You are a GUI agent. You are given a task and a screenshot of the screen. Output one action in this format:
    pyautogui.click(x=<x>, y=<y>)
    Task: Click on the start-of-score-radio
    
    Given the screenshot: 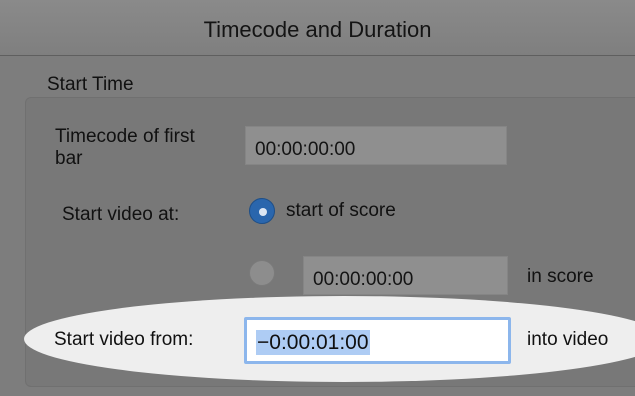 What is the action you would take?
    pyautogui.click(x=262, y=211)
    